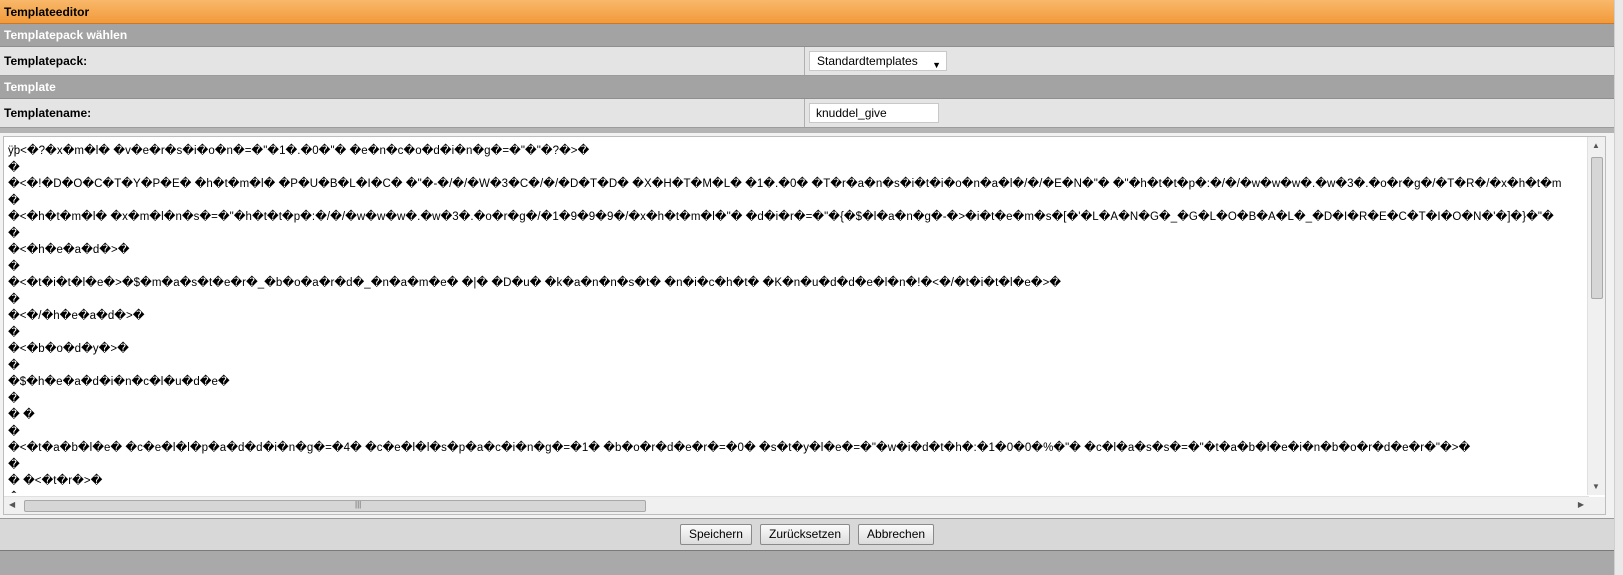 This screenshot has height=575, width=1623. I want to click on vertical-scroll-thumb, so click(1597, 228).